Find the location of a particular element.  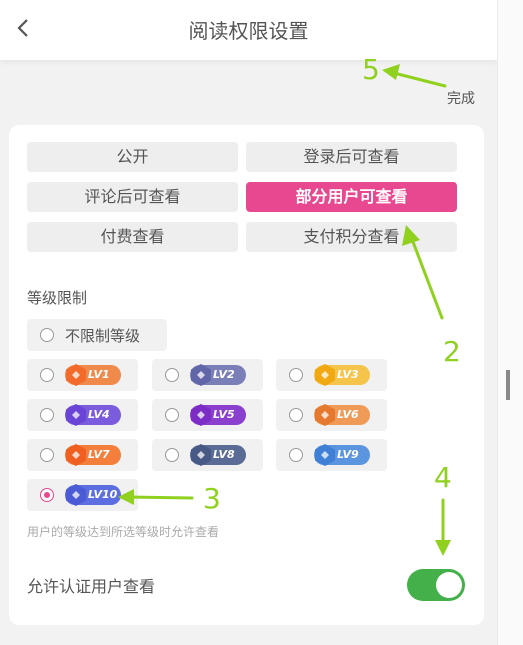

level-option-lv2: LV2 is located at coordinates (207, 375).